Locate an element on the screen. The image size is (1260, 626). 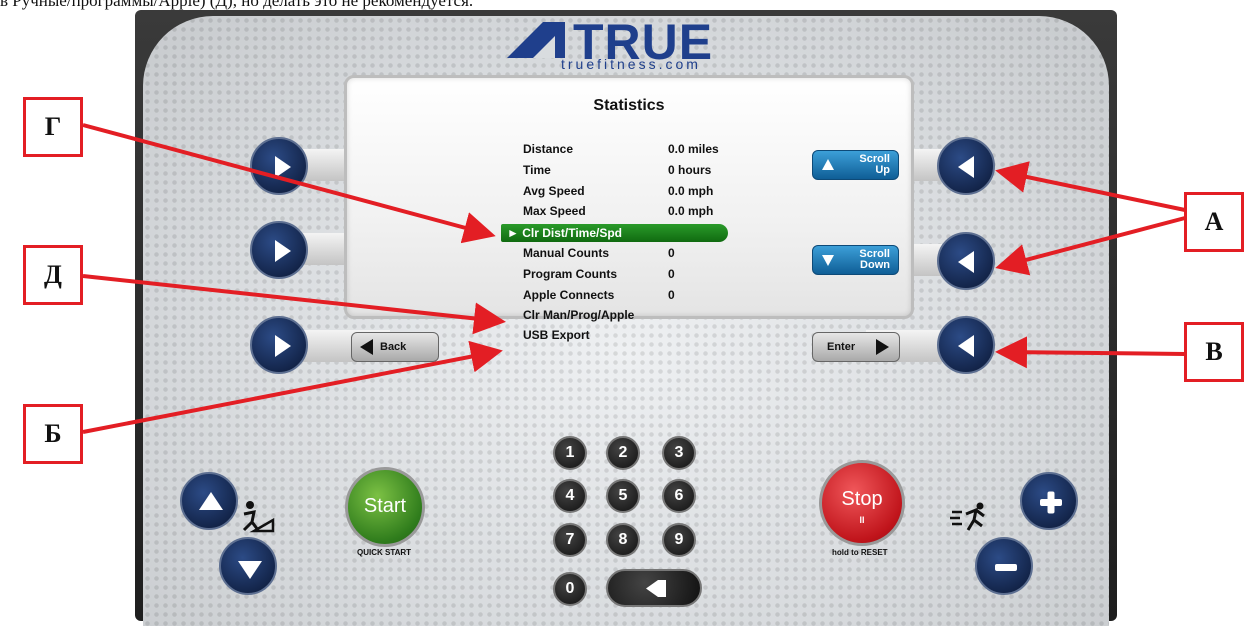
callout-g: Г is located at coordinates (53, 127).